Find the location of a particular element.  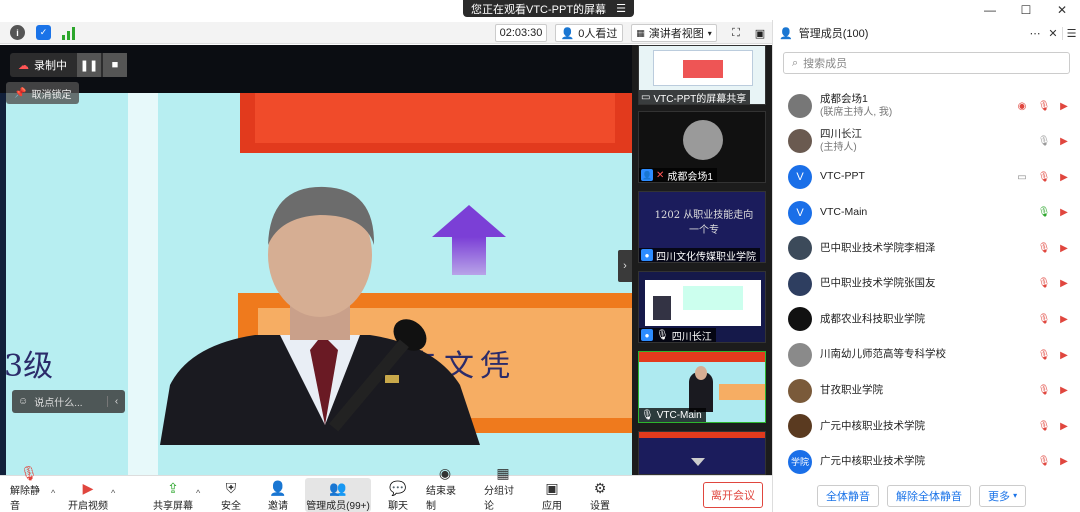

shield-icon: ✓ is located at coordinates (43, 32).